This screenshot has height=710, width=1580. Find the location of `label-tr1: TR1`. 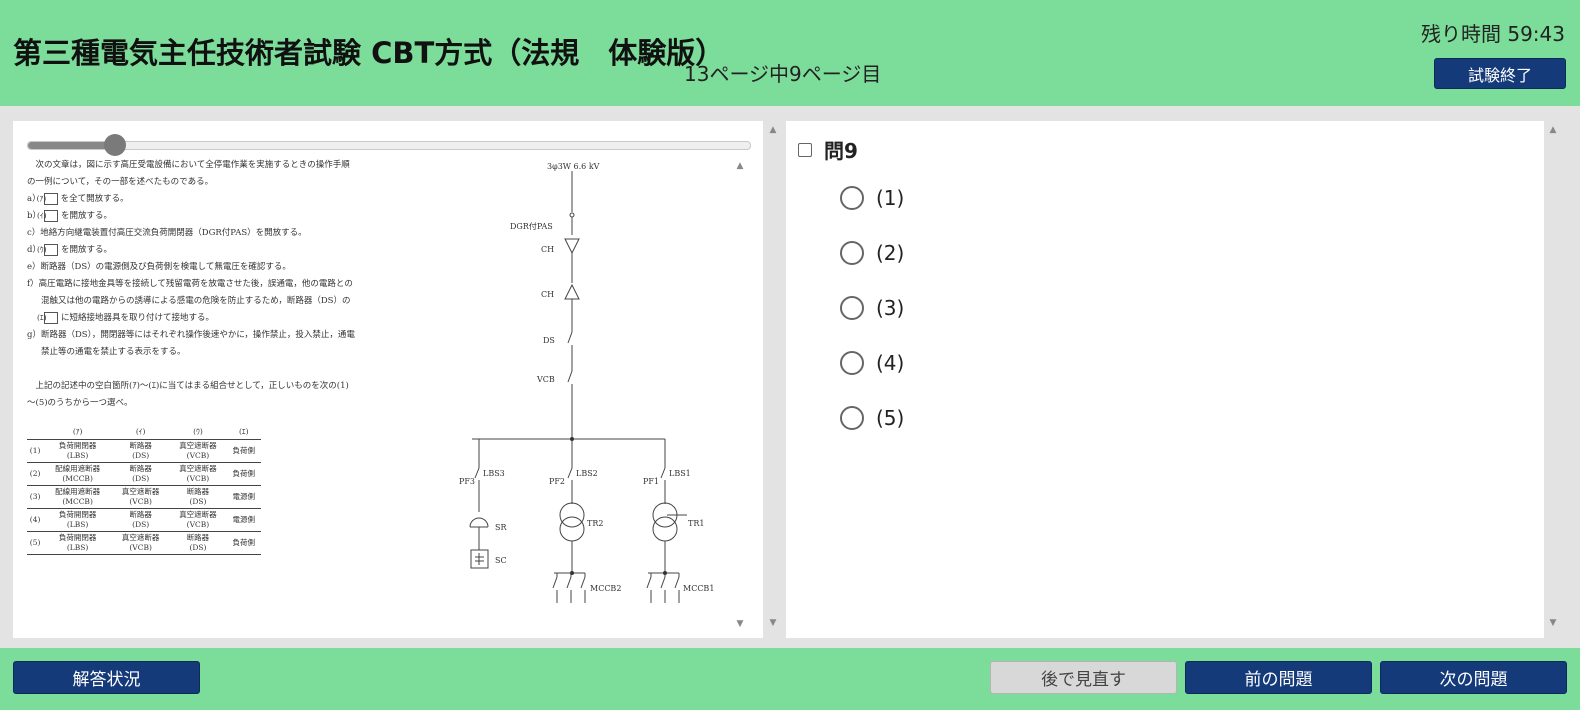

label-tr1: TR1 is located at coordinates (696, 523).